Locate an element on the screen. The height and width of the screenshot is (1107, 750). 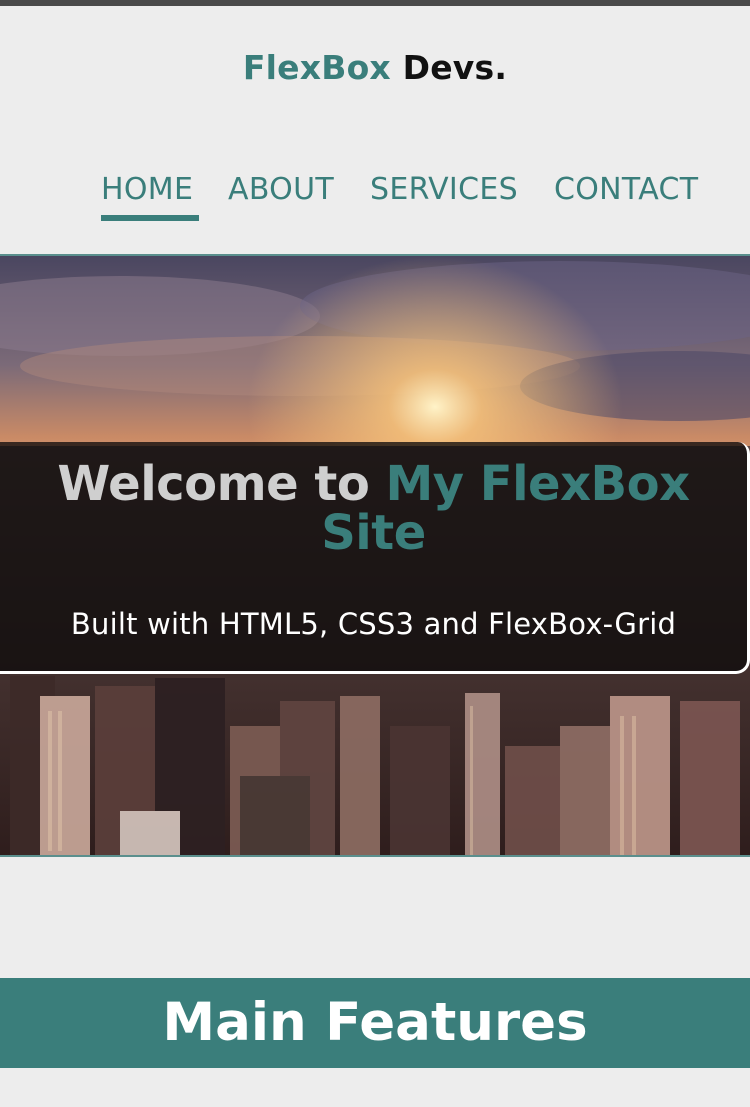
site-logo: FlexBox Devs. is located at coordinates (375, 67).